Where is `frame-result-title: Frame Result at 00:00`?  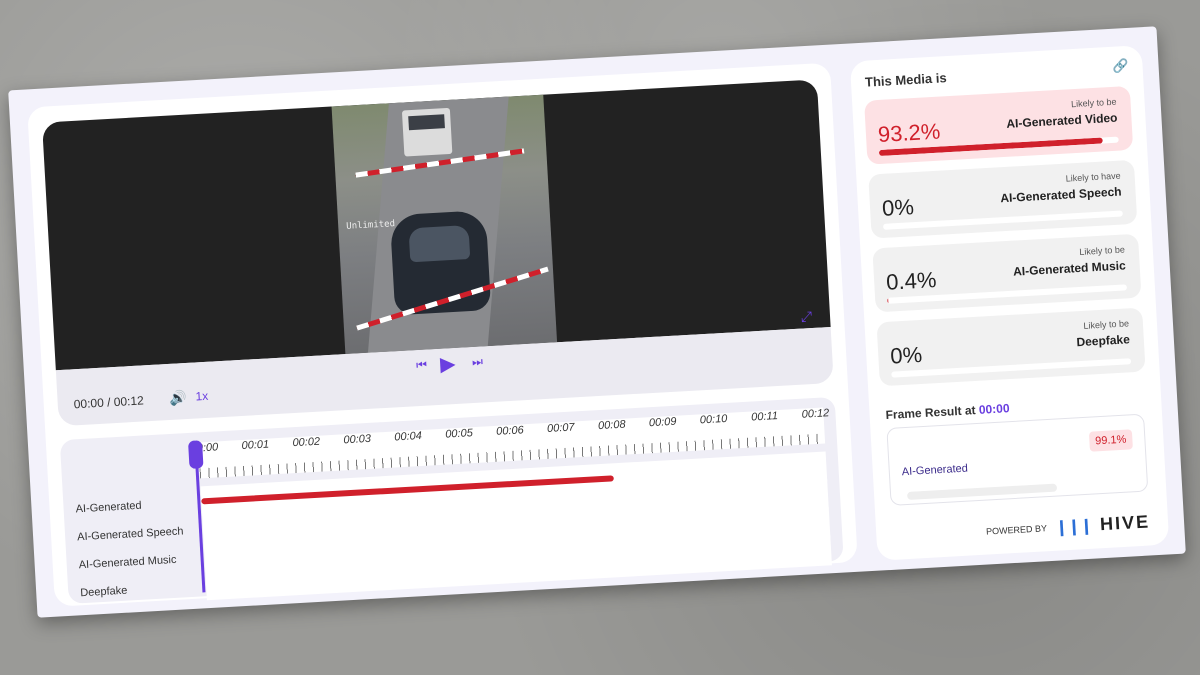 frame-result-title: Frame Result at 00:00 is located at coordinates (947, 411).